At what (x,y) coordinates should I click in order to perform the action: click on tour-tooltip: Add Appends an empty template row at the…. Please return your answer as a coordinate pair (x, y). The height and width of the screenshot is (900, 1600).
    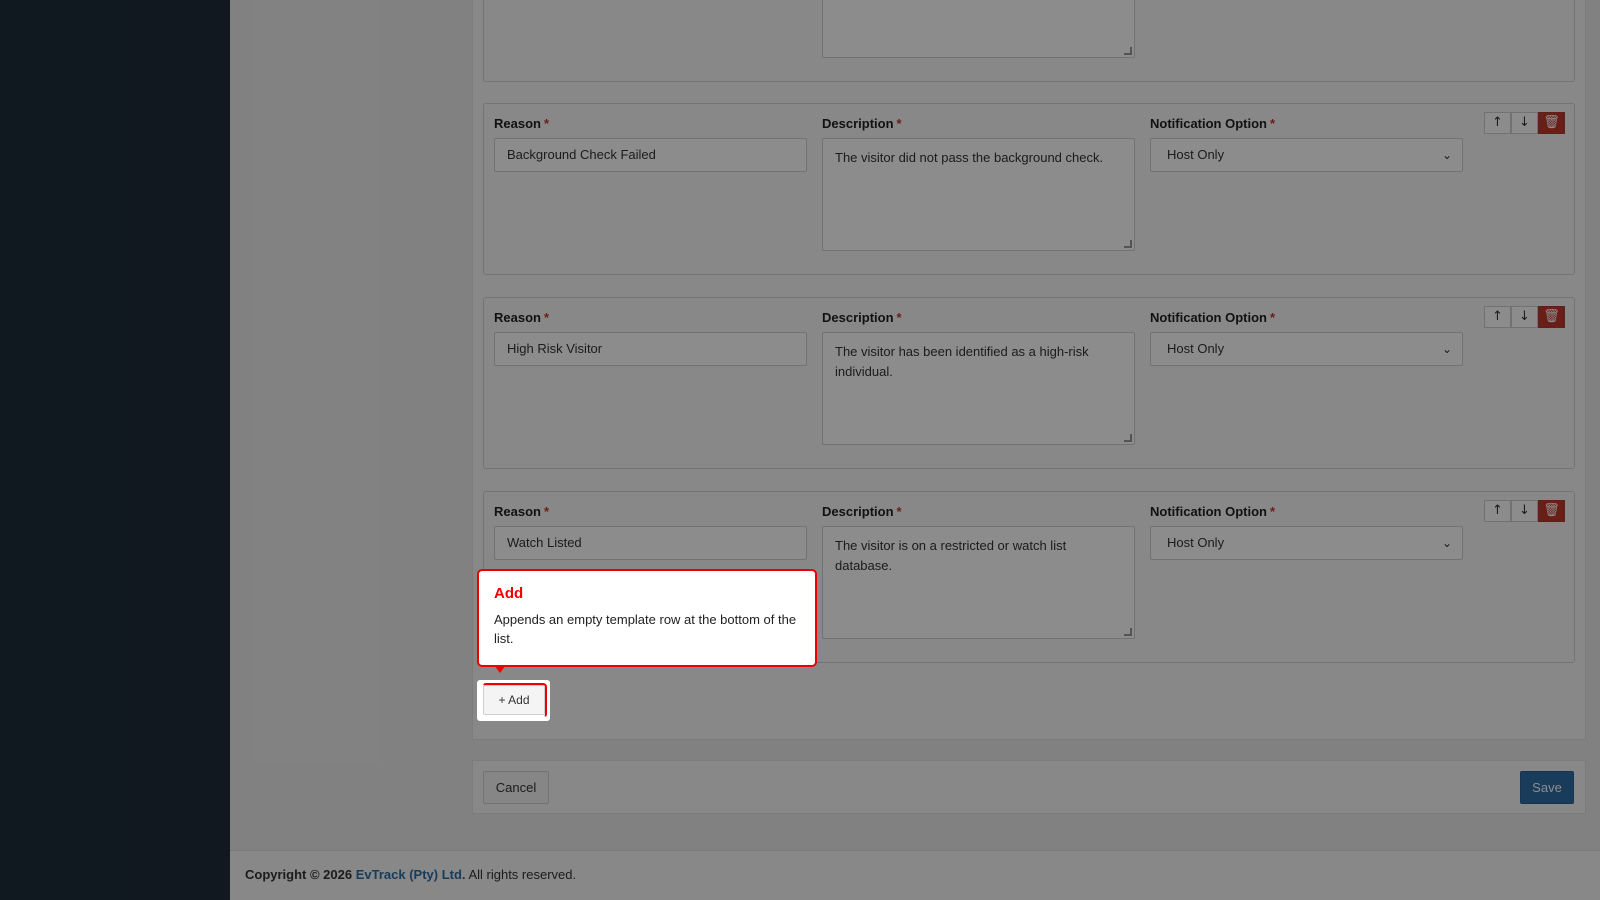
    Looking at the image, I should click on (647, 621).